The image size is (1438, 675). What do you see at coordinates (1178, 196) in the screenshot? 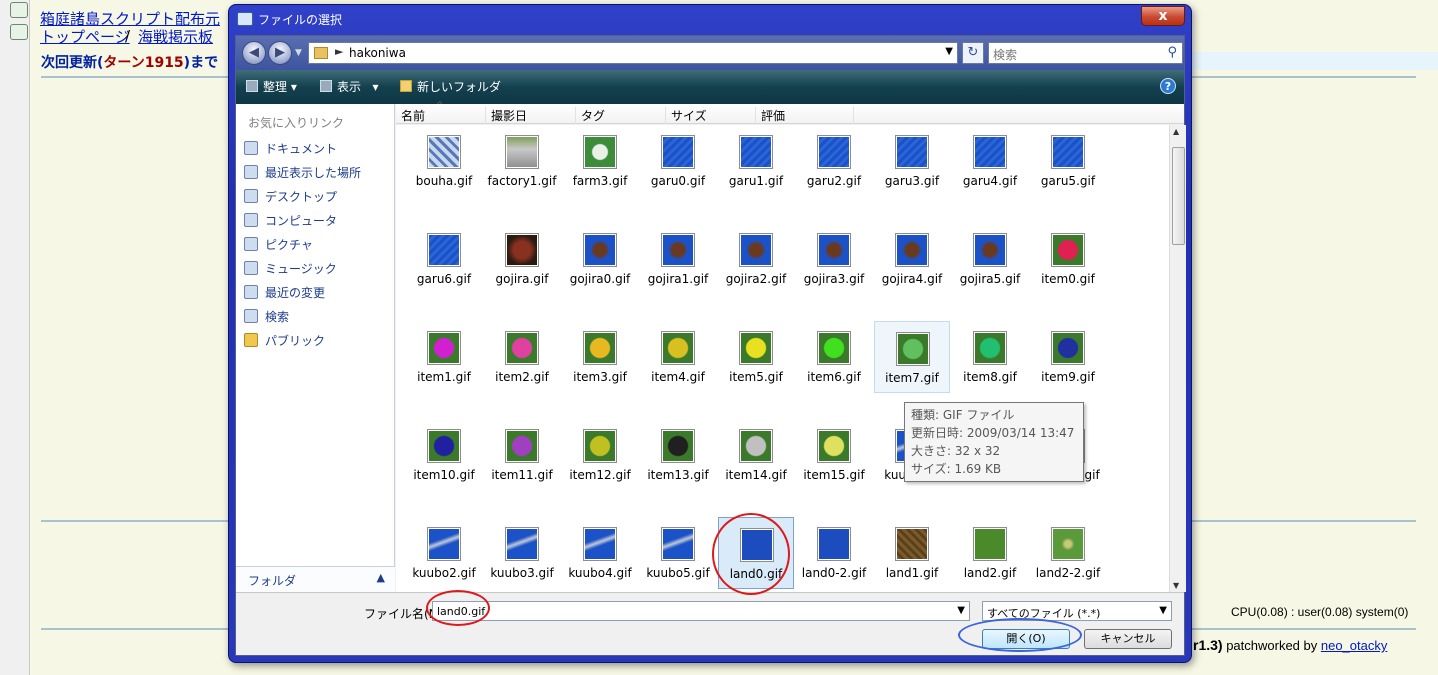
I see `scroll-thumb` at bounding box center [1178, 196].